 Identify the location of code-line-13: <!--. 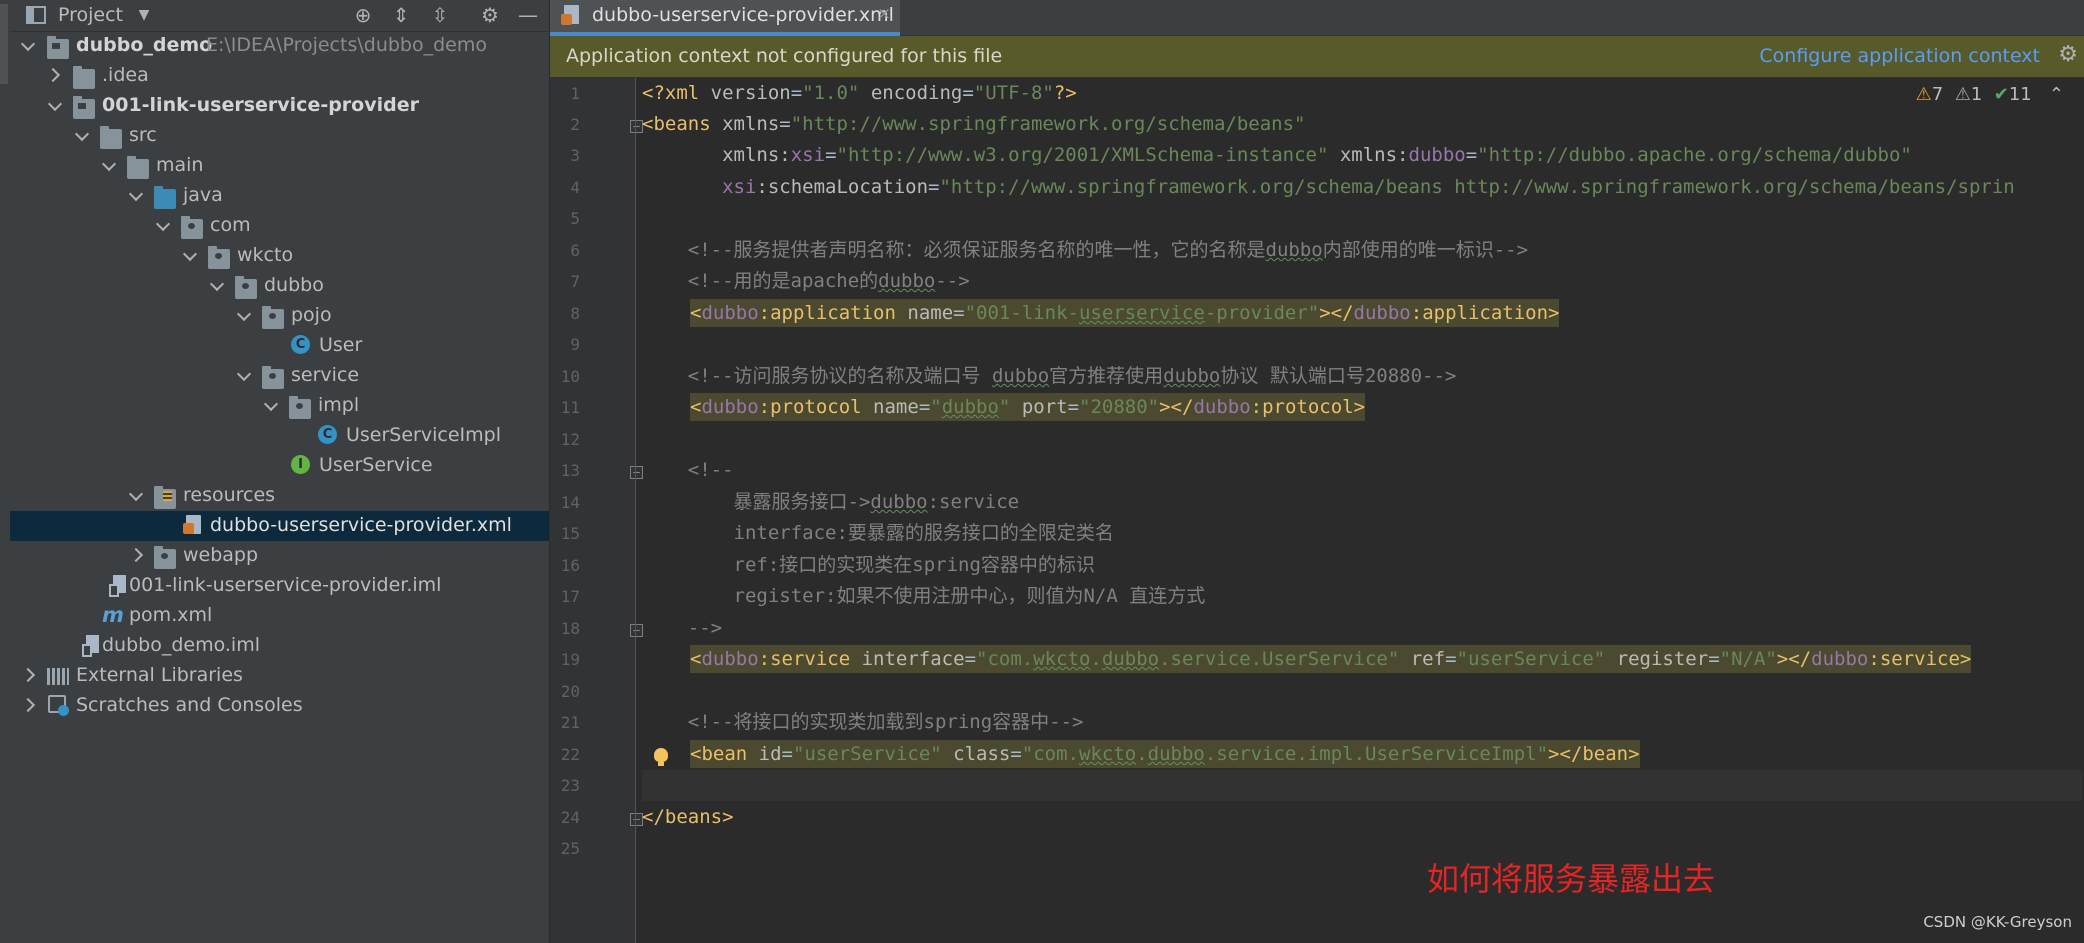
(1362, 470).